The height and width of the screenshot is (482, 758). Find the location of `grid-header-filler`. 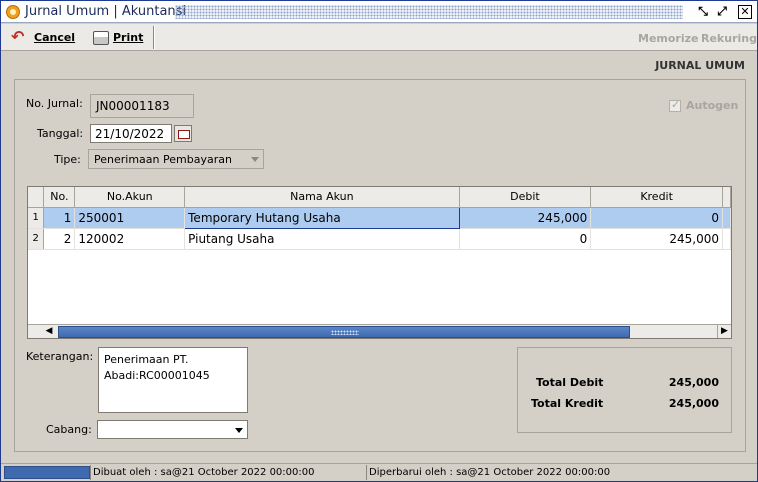

grid-header-filler is located at coordinates (726, 197).